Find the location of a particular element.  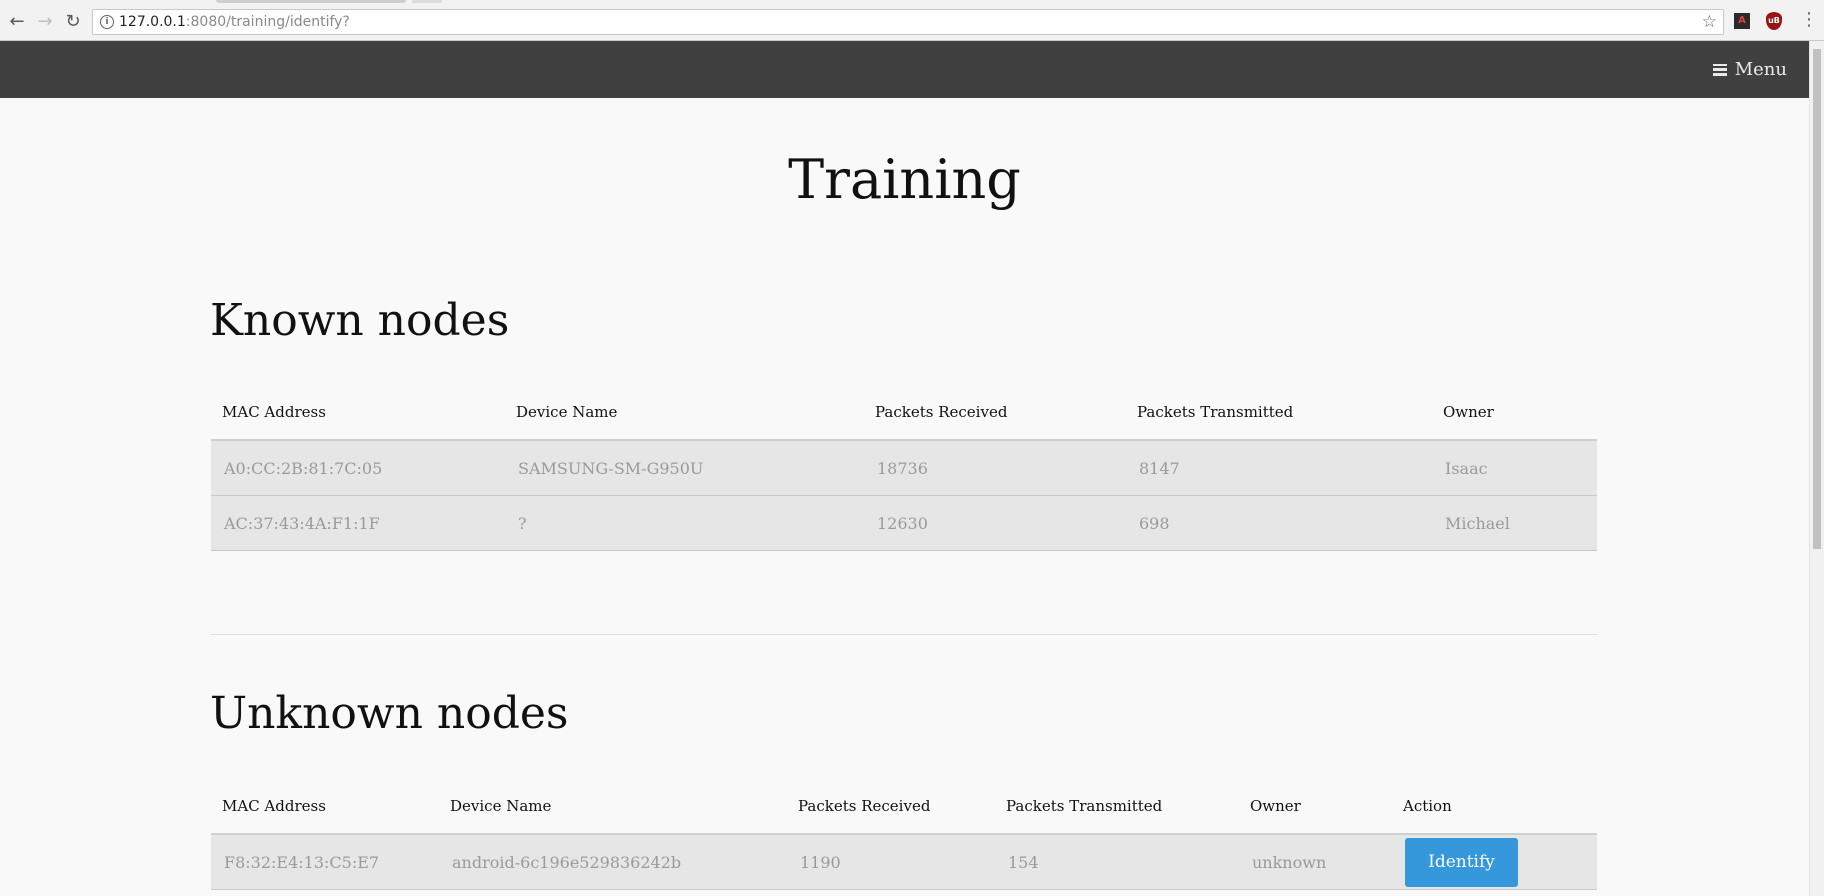

reload-icon: ↻ is located at coordinates (73, 21).